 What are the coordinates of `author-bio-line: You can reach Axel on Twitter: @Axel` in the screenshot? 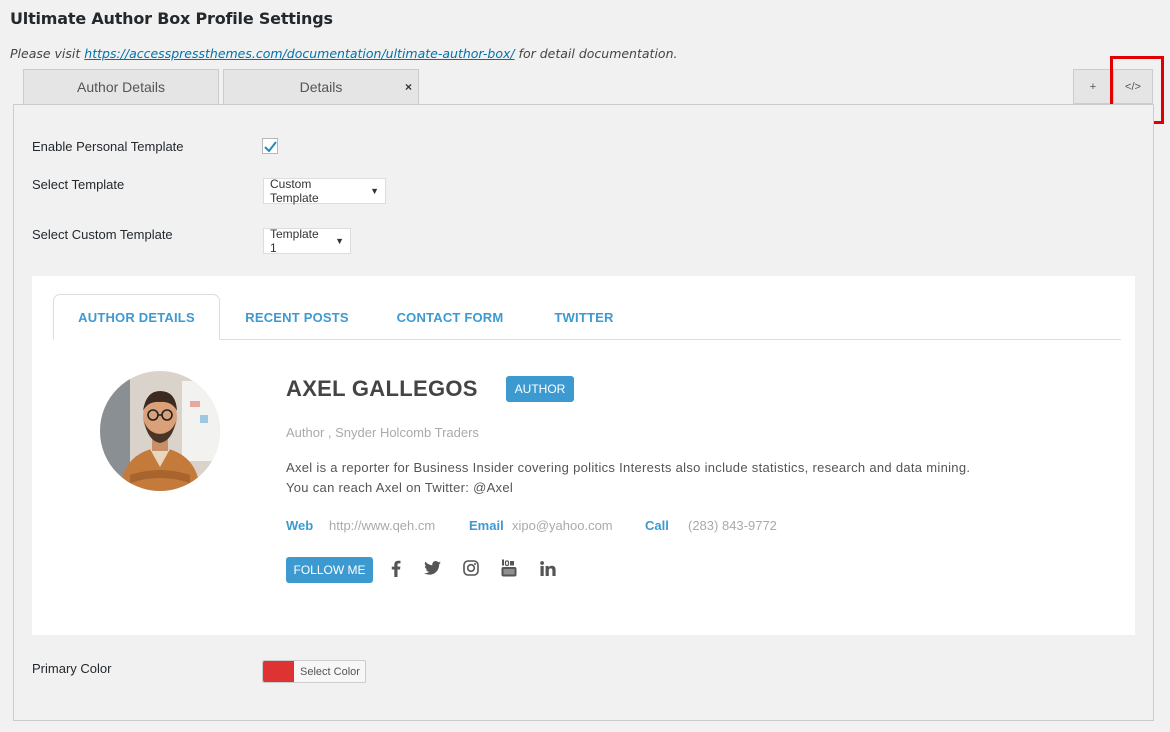 It's located at (400, 487).